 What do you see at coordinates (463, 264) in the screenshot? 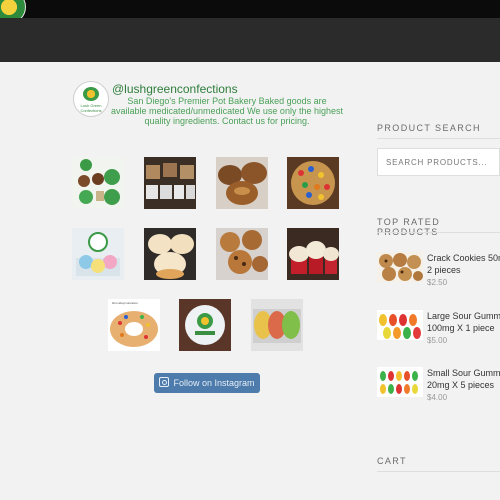
I see `product-name: Crack Cookies 50mg2 pieces` at bounding box center [463, 264].